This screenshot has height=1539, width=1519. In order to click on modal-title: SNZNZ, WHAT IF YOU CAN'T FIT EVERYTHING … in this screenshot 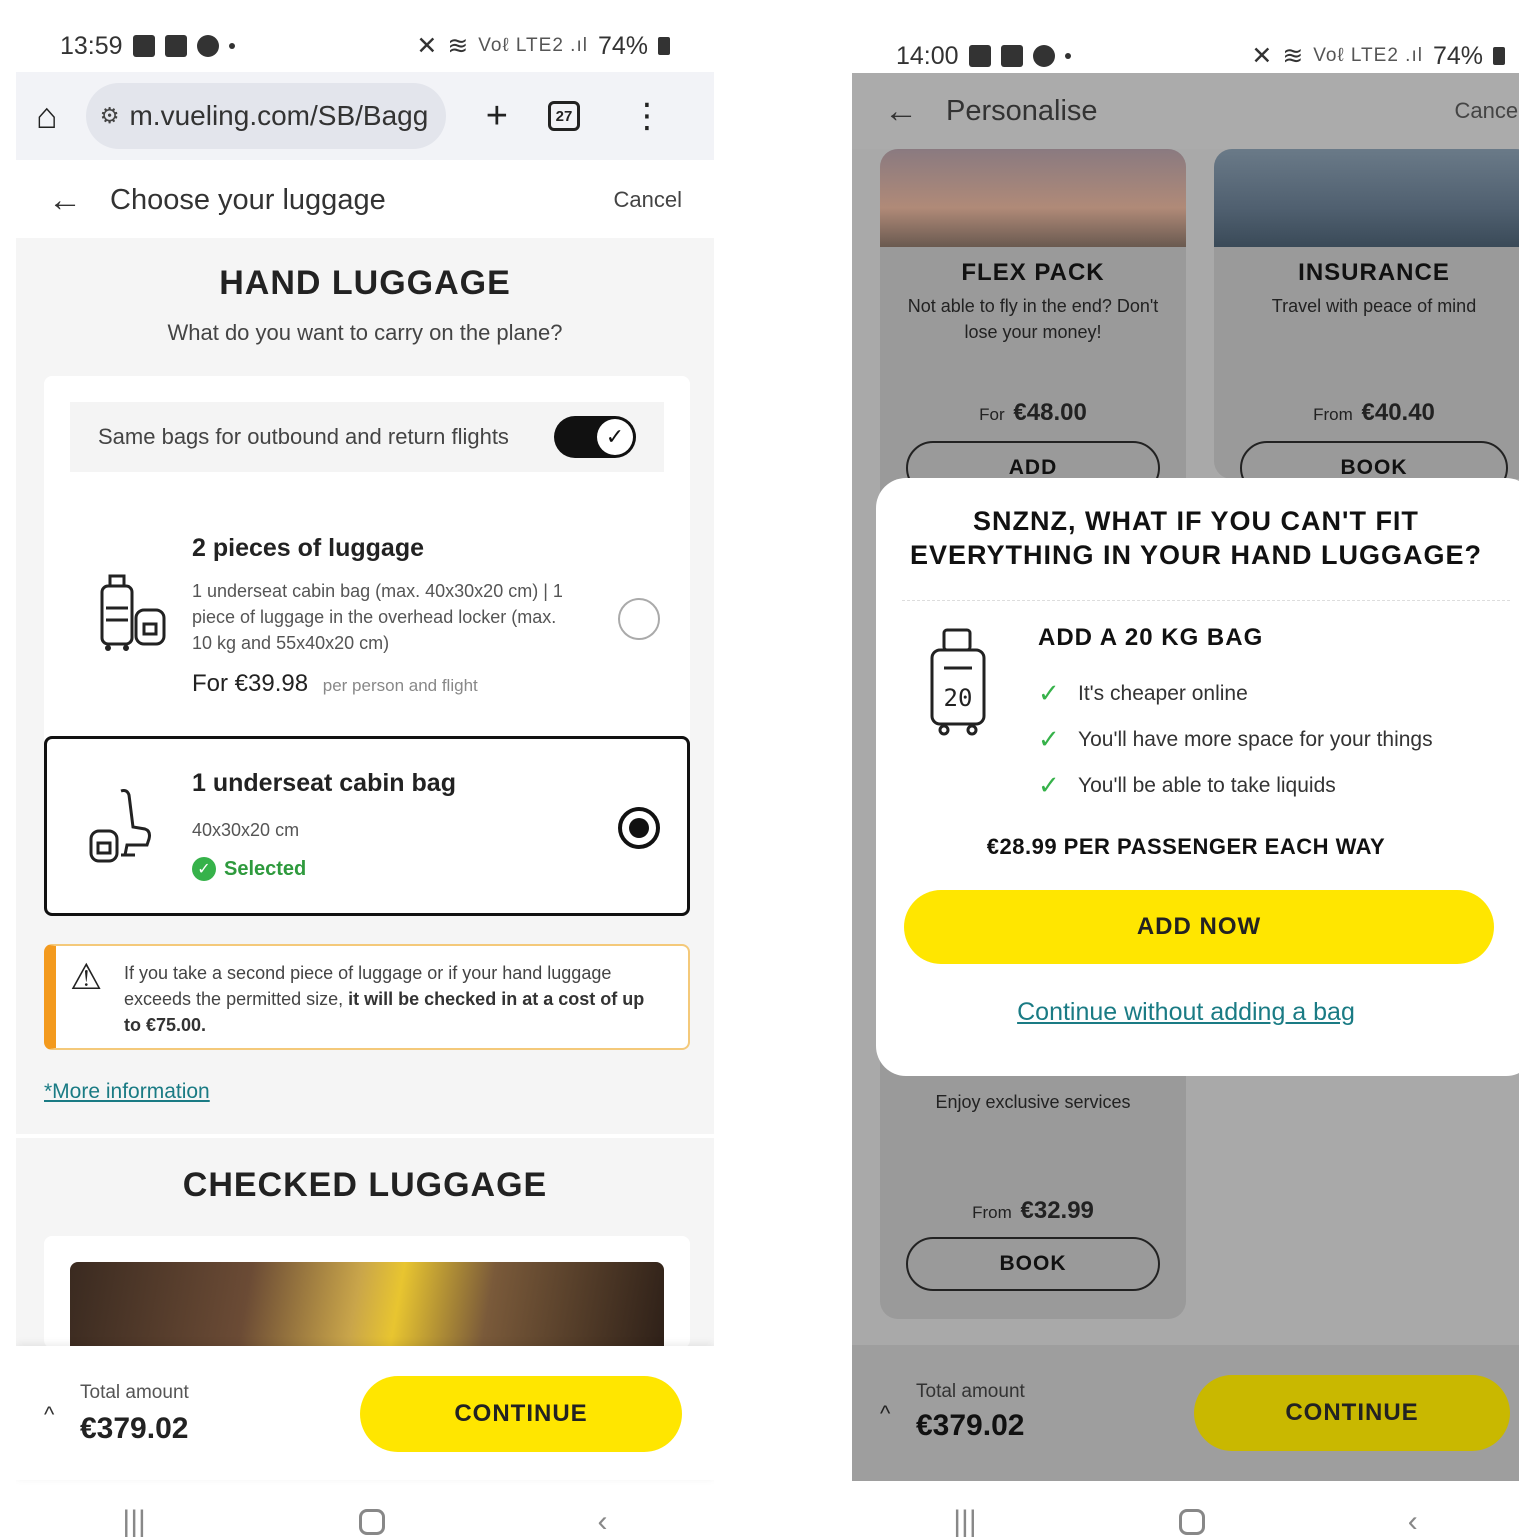, I will do `click(1196, 538)`.